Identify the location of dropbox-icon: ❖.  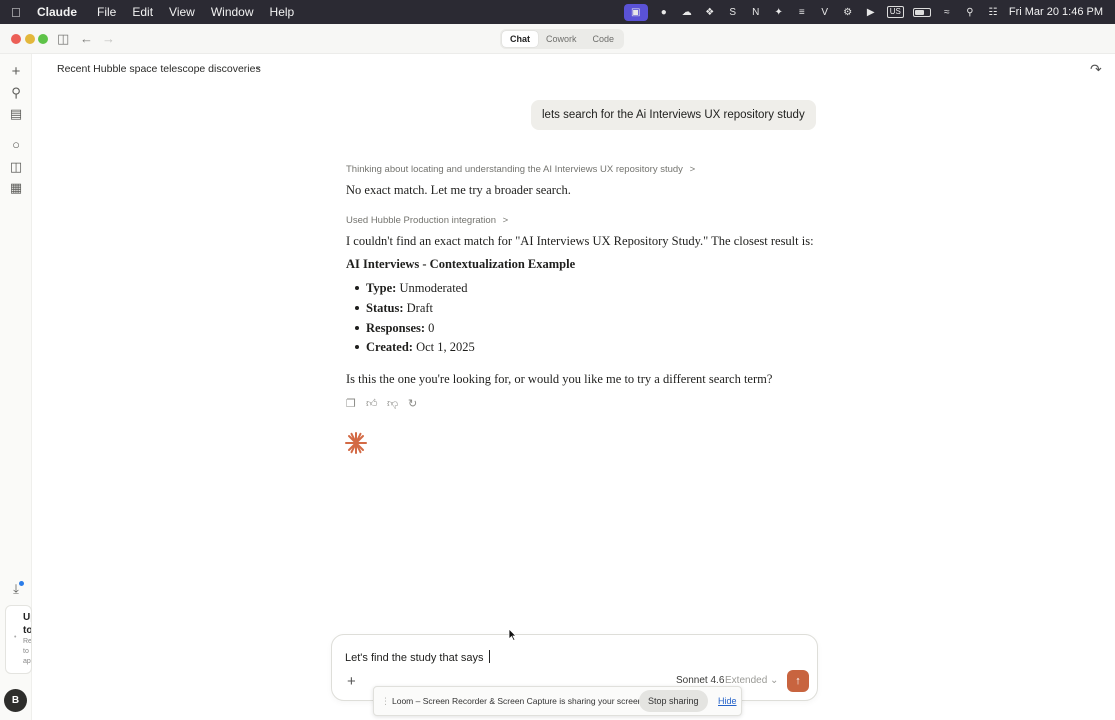
(710, 12).